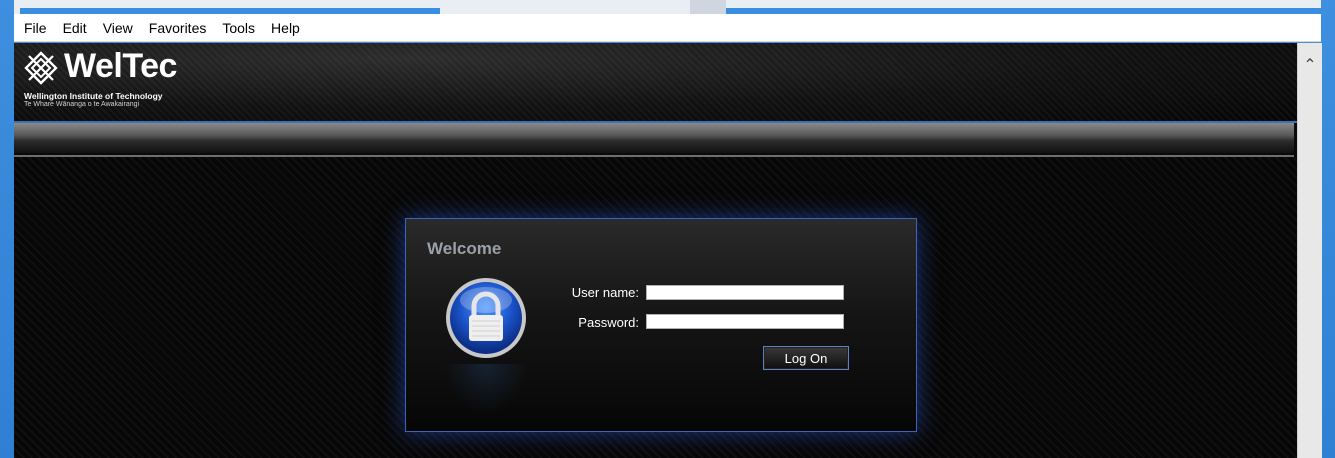  What do you see at coordinates (667, 7) in the screenshot?
I see `window-top-strip` at bounding box center [667, 7].